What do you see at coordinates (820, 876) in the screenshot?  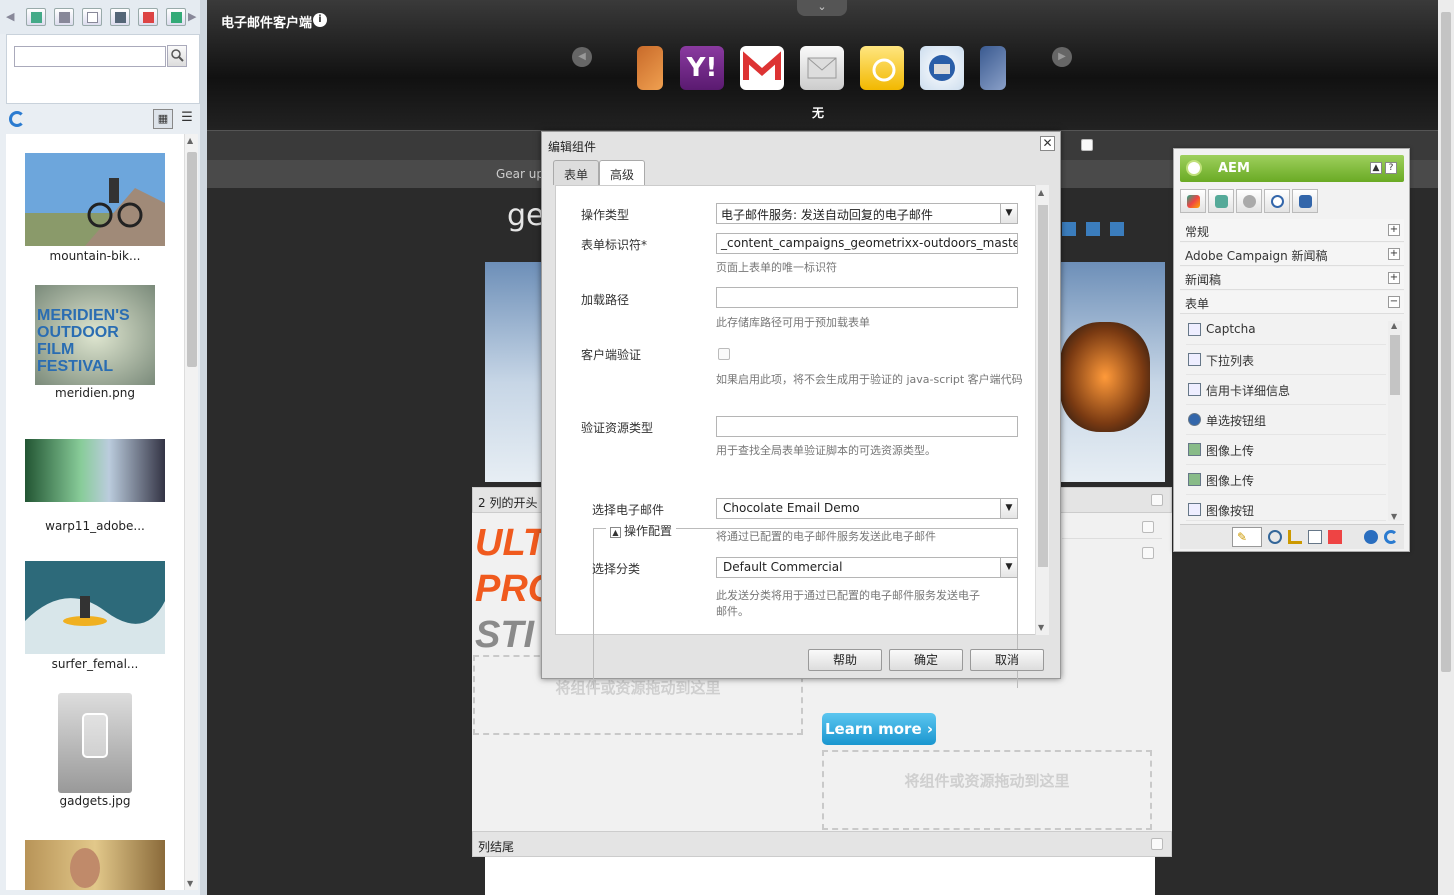 I see `page-footer-area` at bounding box center [820, 876].